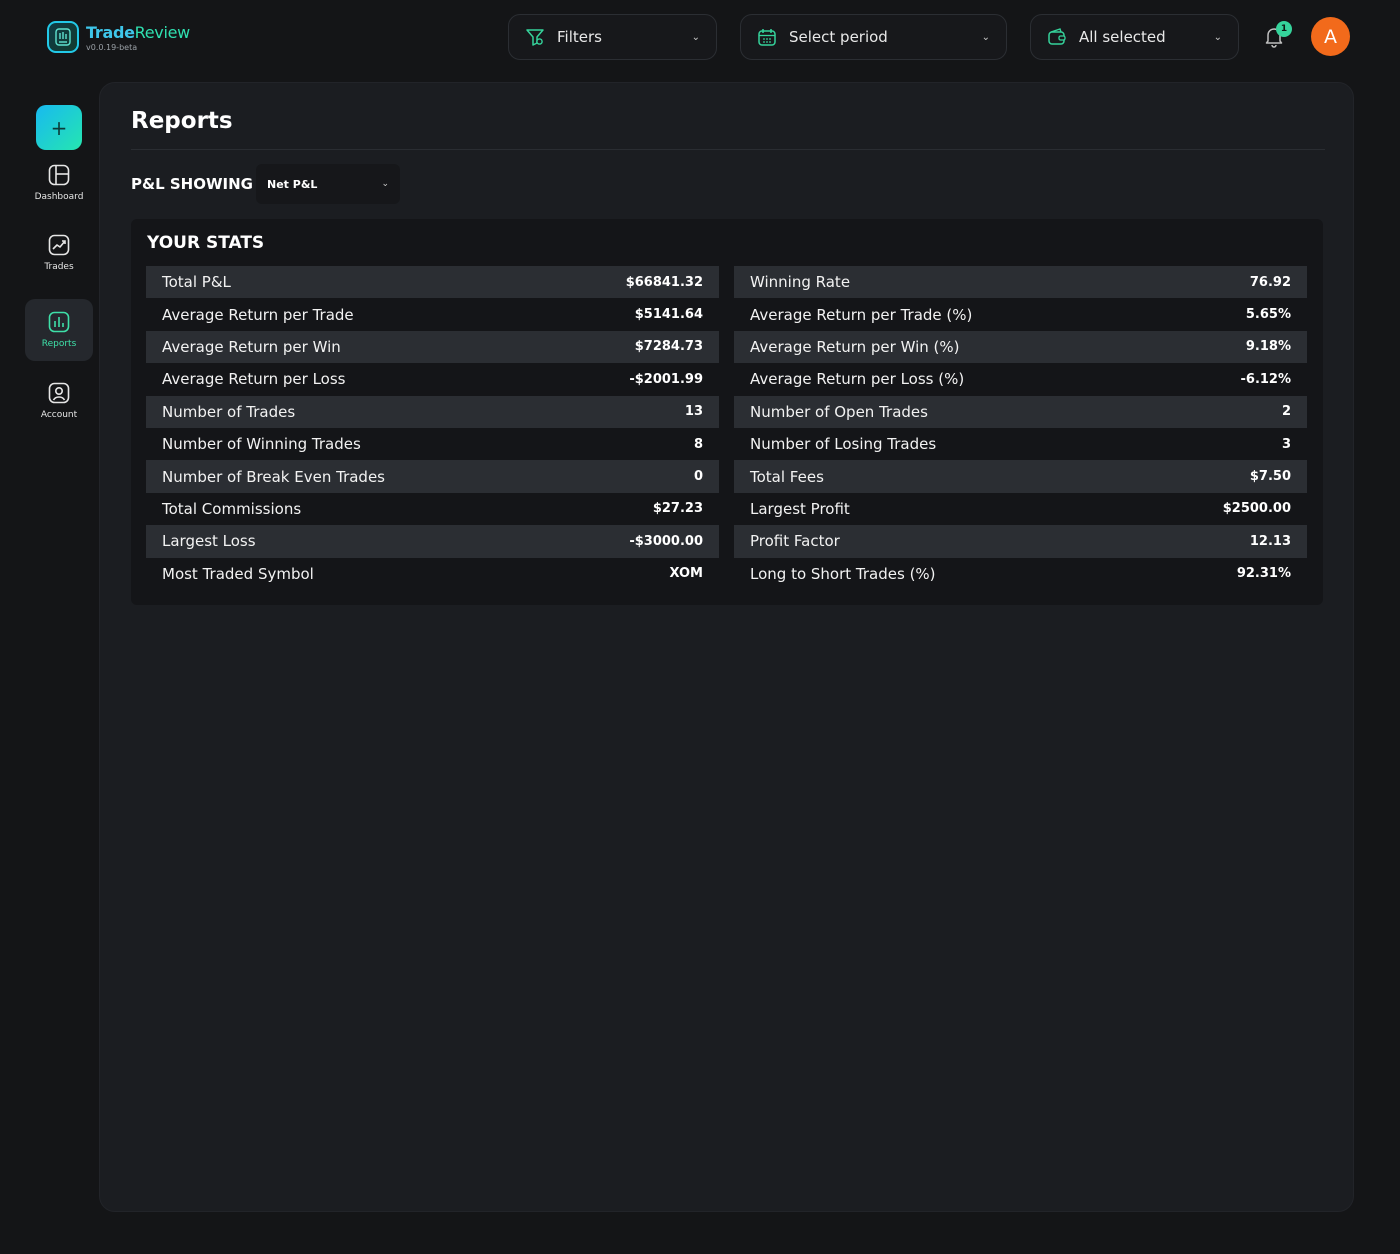 The height and width of the screenshot is (1254, 1400). I want to click on sidebar-item-trades: Trades, so click(59, 253).